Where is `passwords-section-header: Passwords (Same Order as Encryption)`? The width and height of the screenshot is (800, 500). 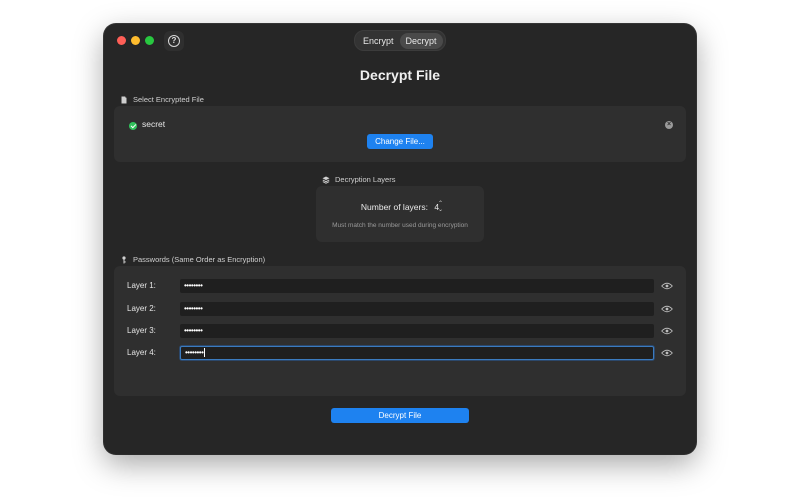 passwords-section-header: Passwords (Same Order as Encryption) is located at coordinates (192, 259).